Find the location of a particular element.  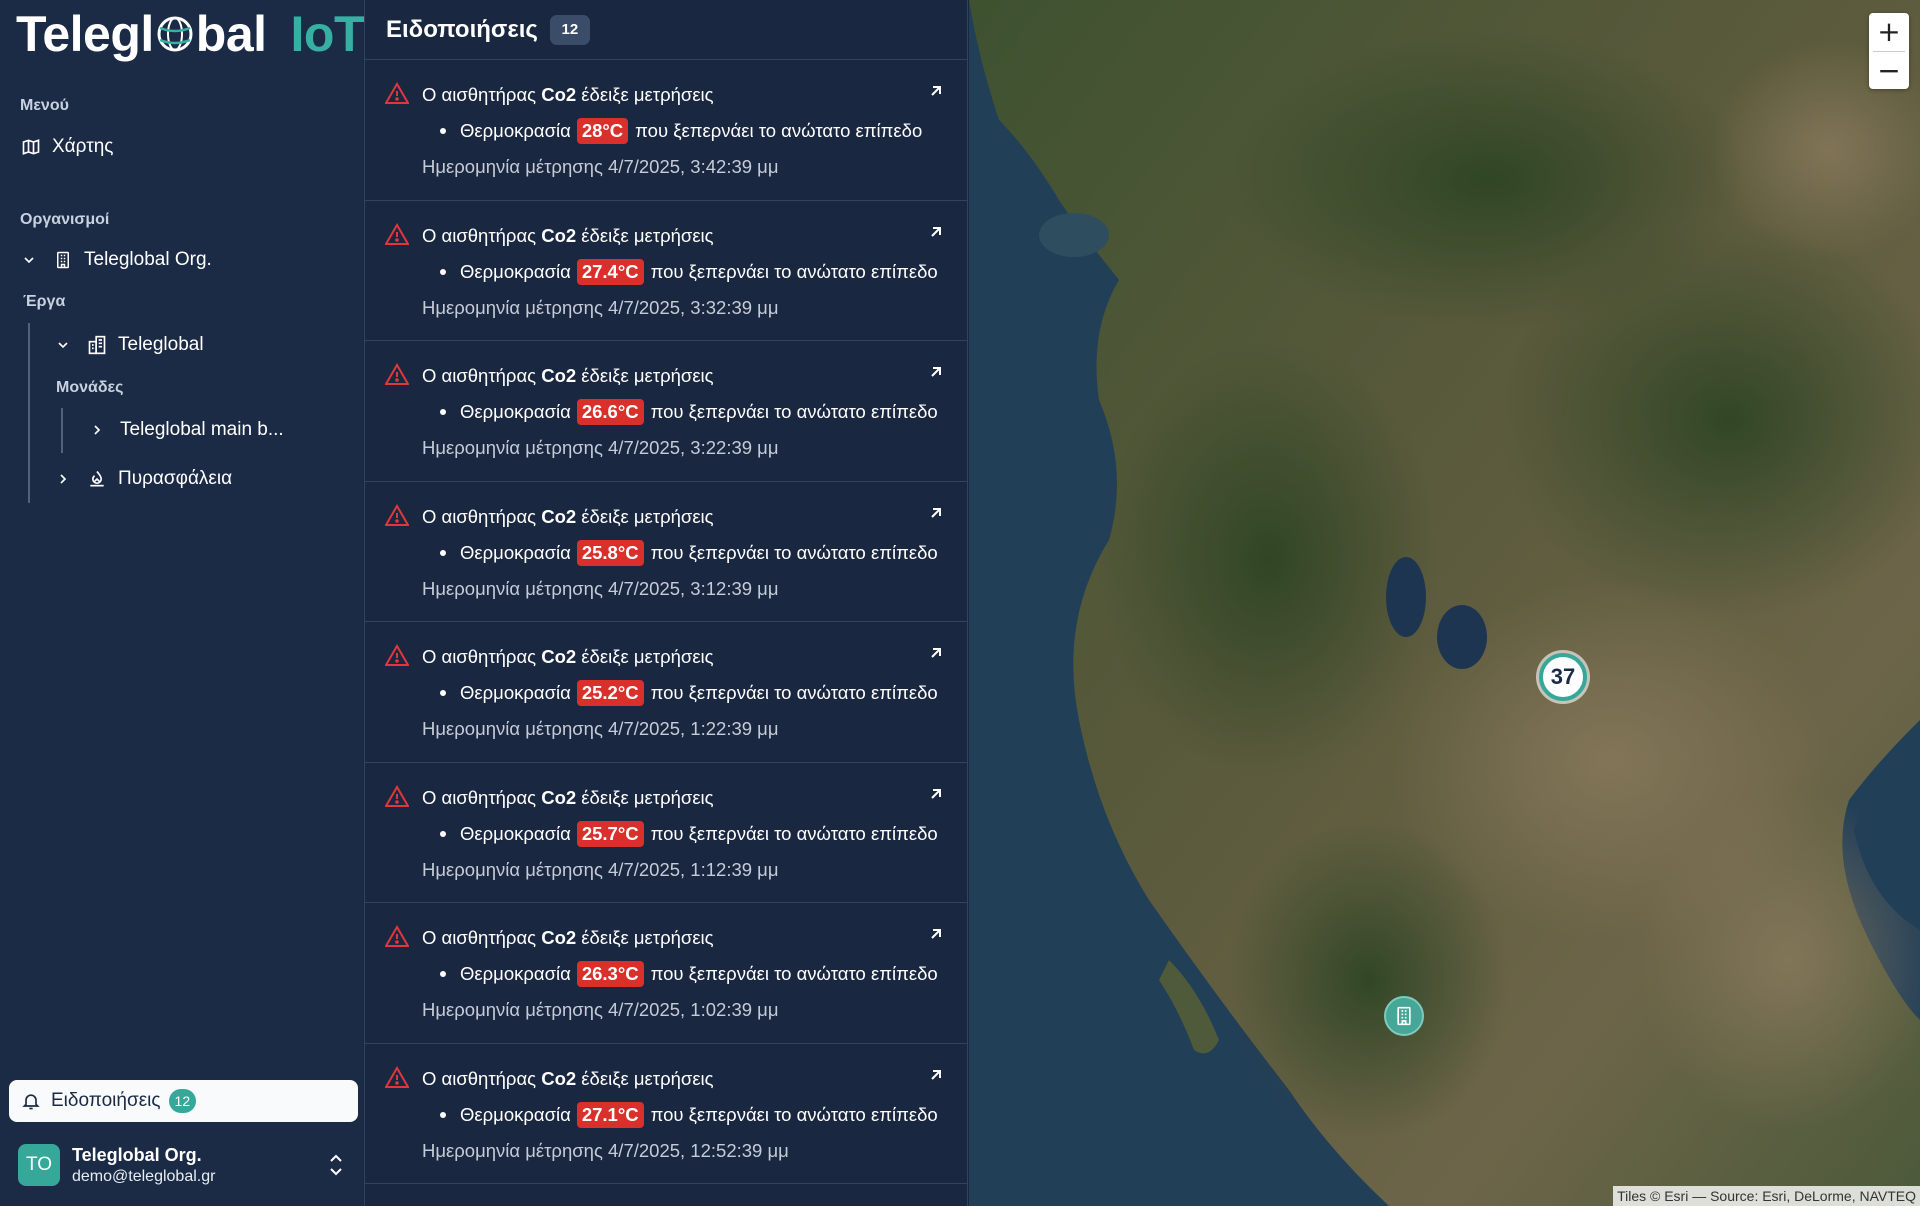

date-value: 4/7/2025, 12:52:39 μμ is located at coordinates (698, 1150).